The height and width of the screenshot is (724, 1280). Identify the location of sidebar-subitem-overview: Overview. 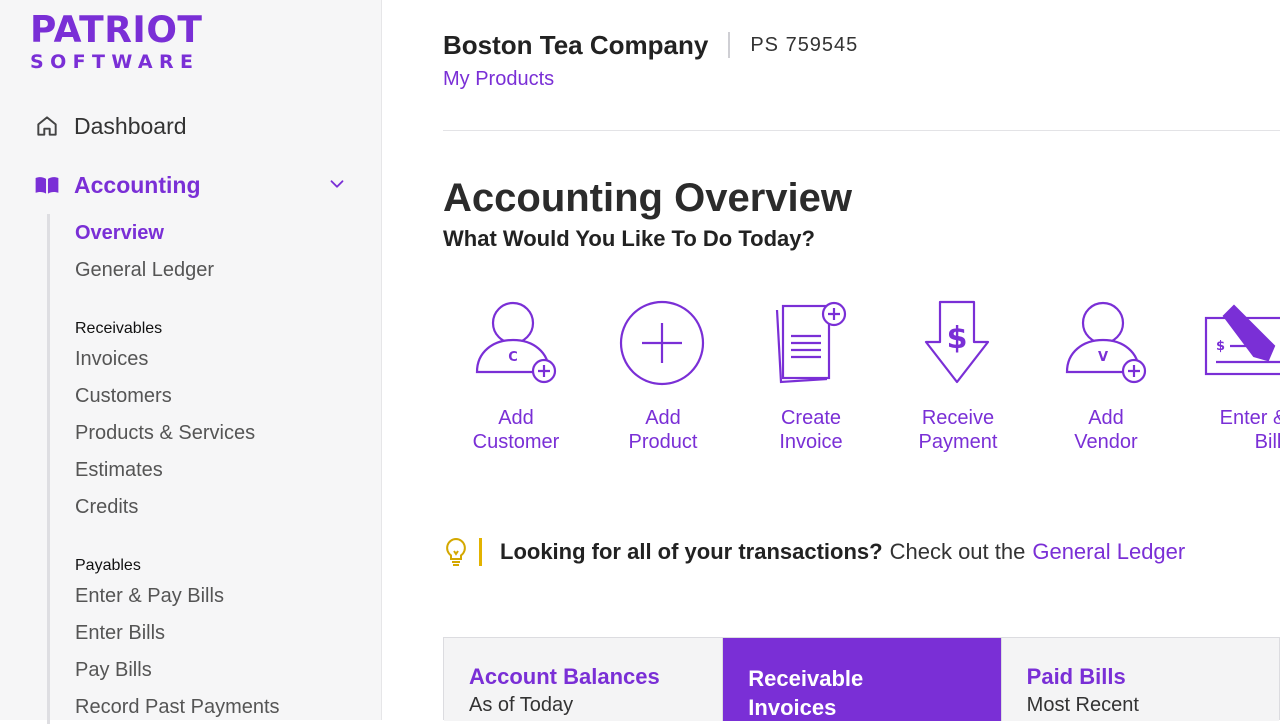
(119, 233).